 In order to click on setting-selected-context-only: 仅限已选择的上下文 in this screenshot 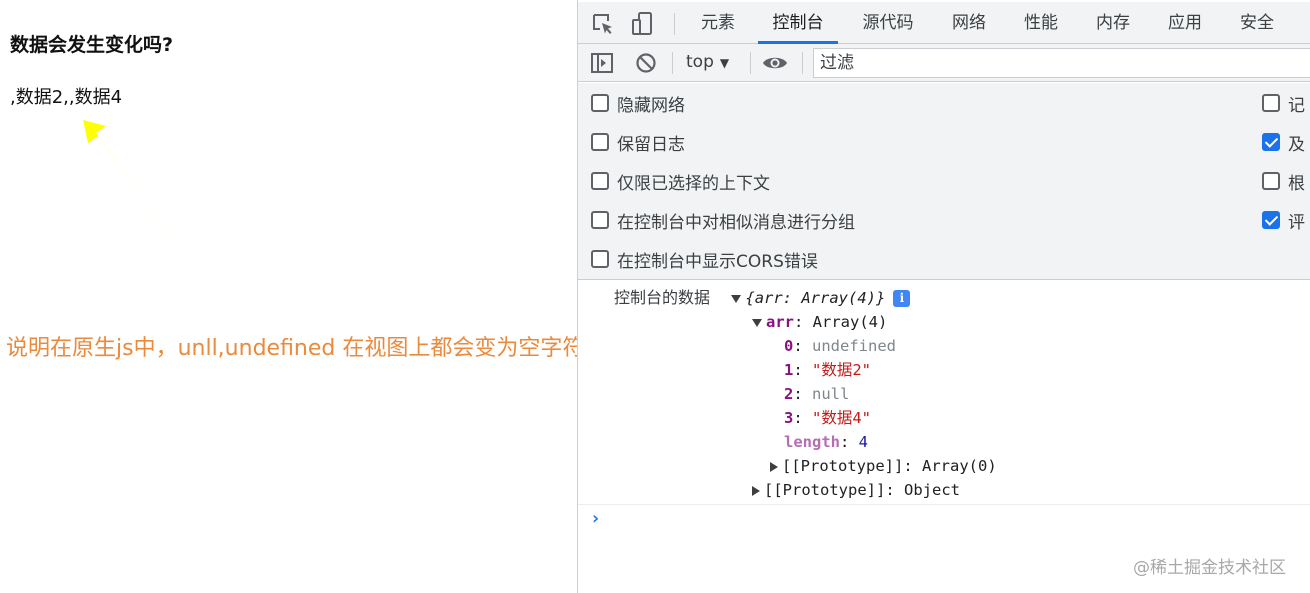, I will do `click(680, 181)`.